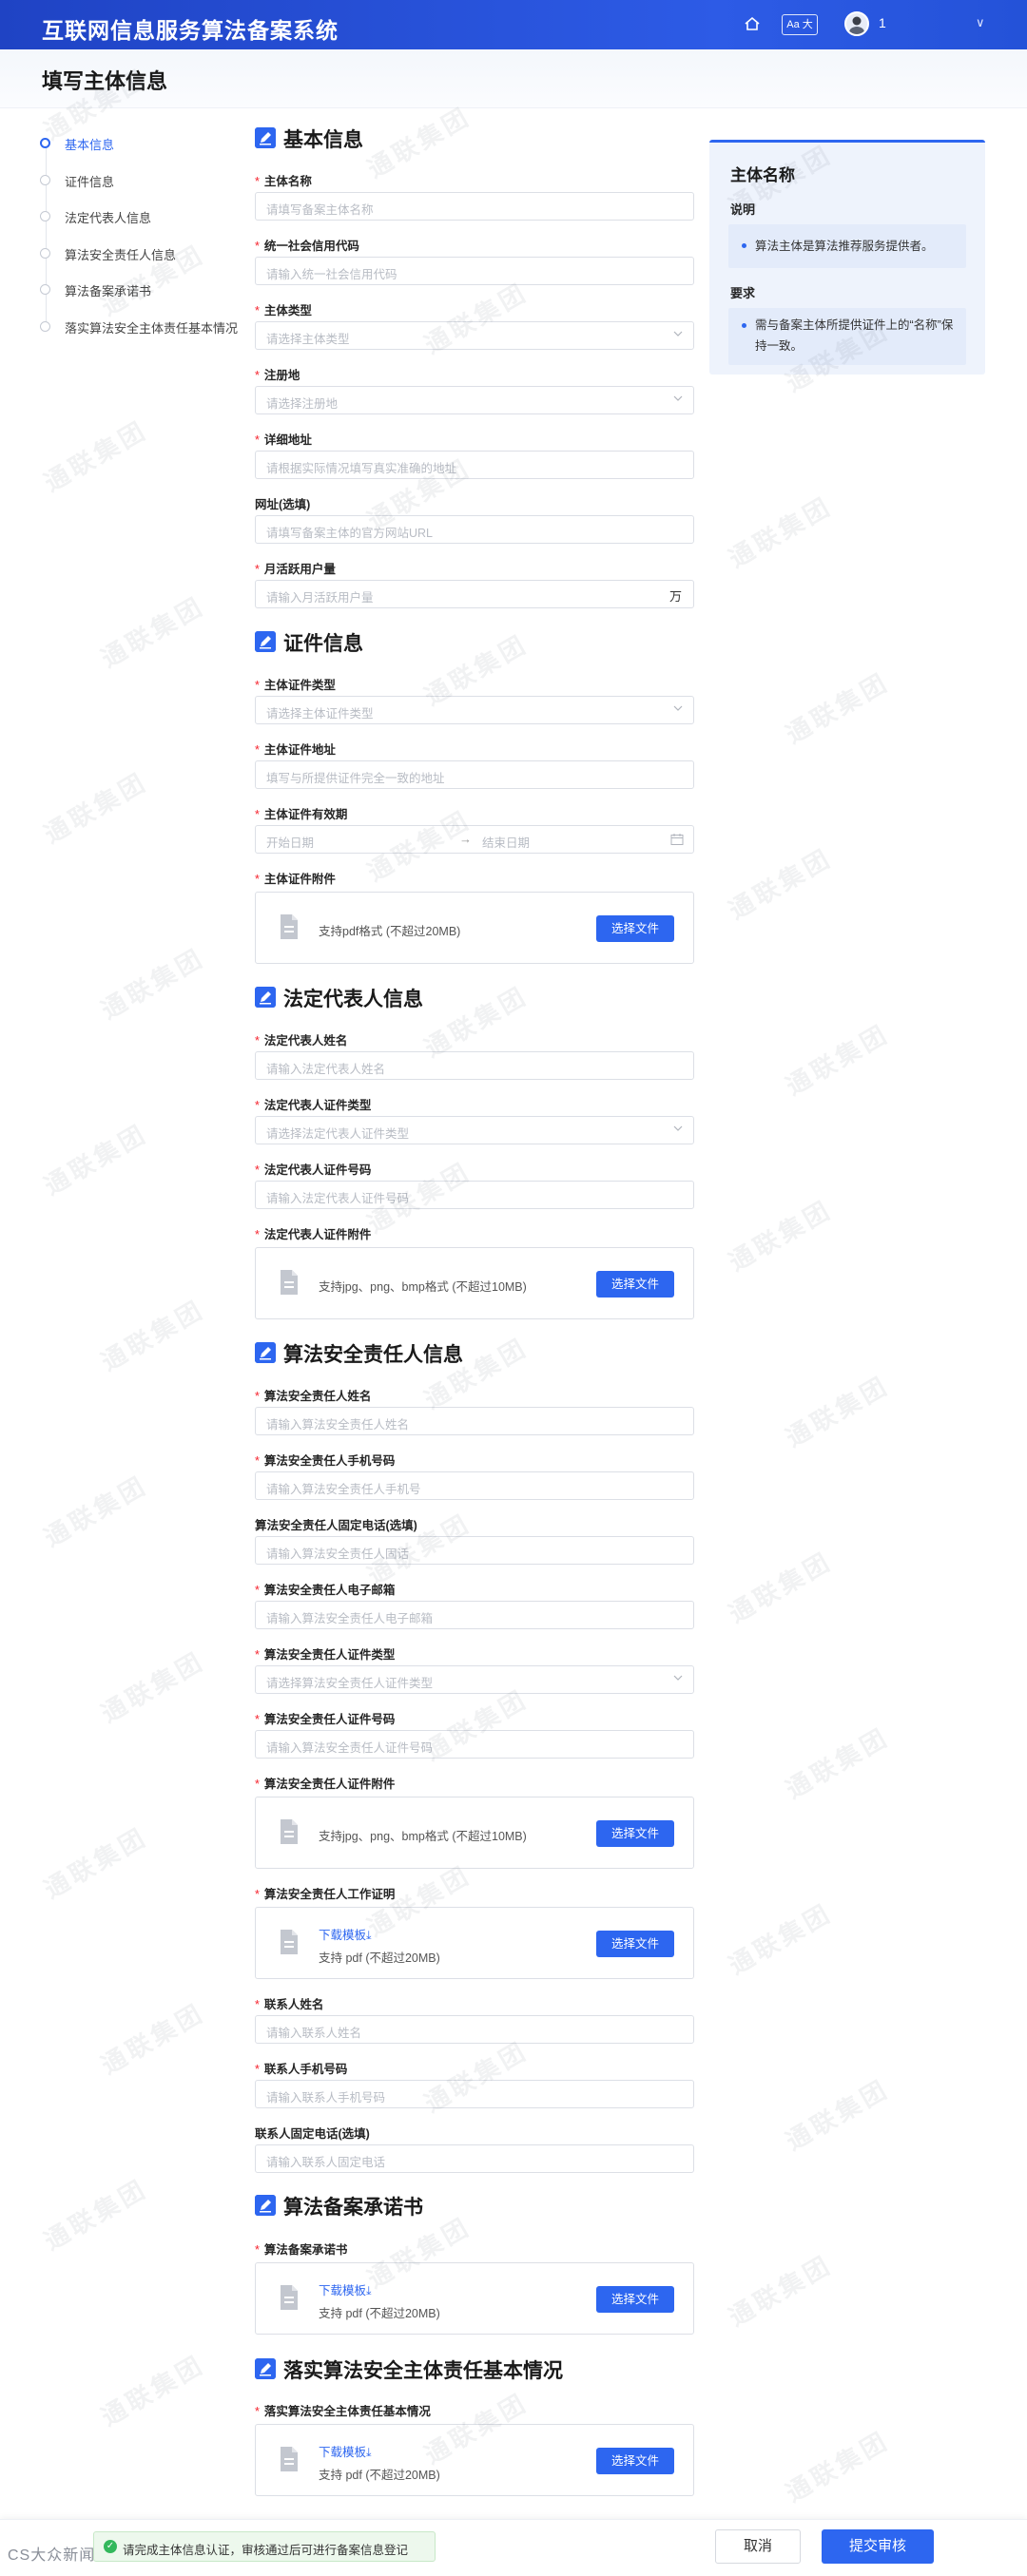 The width and height of the screenshot is (1027, 2576). Describe the element at coordinates (758, 2546) in the screenshot. I see `cancel-button: 取消` at that location.